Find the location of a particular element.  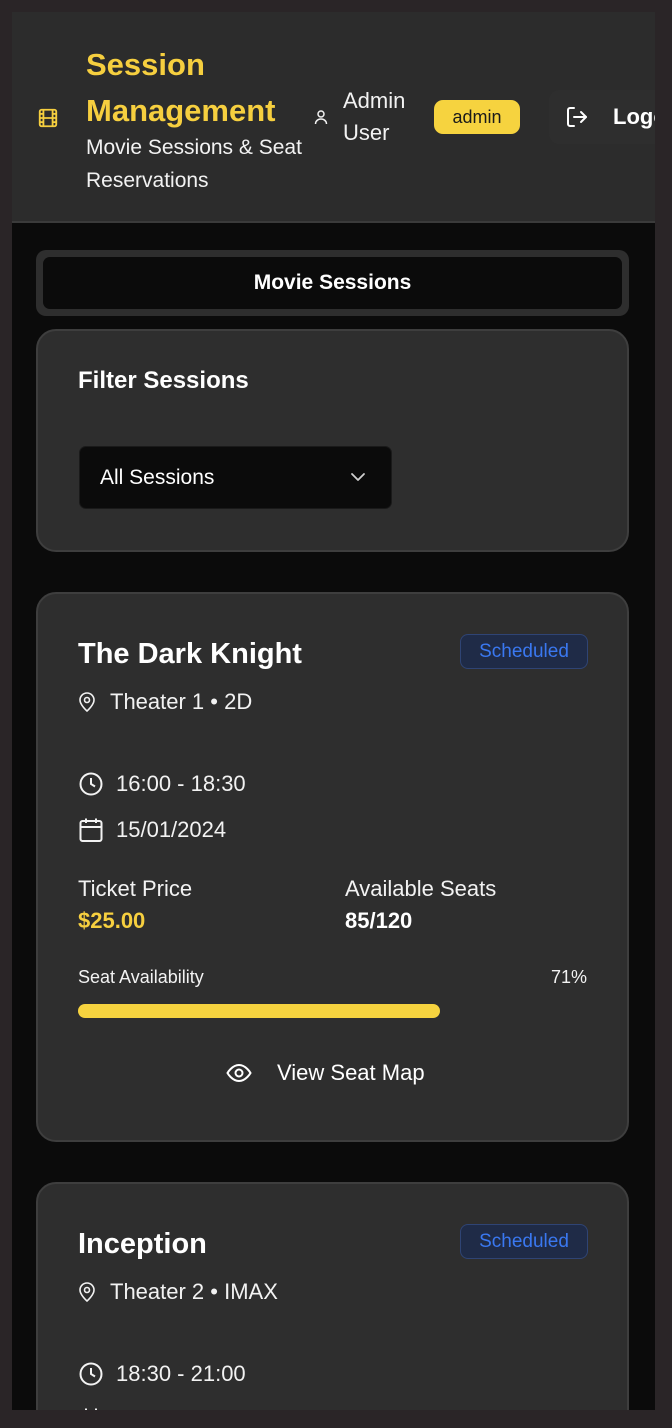

time-text: 18:30 - 21:00 is located at coordinates (181, 1373).